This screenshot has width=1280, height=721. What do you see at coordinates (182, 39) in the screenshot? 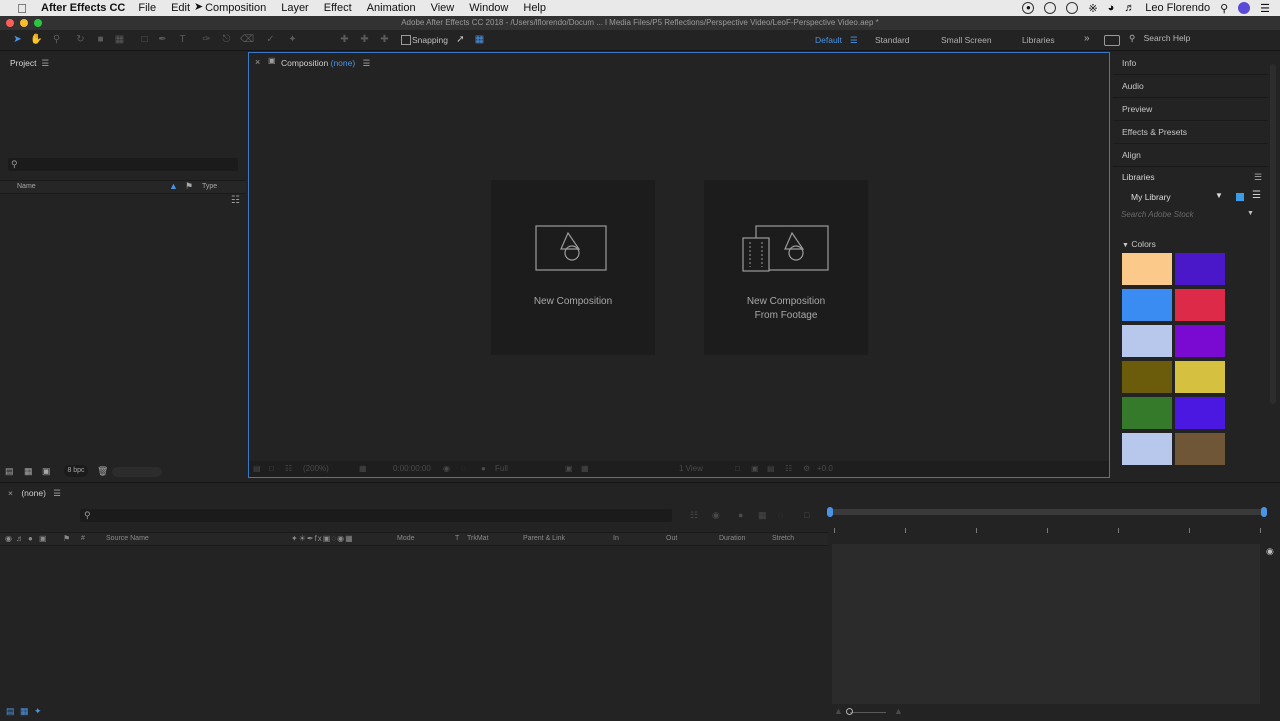
I see `type-tool-icon: T` at bounding box center [182, 39].